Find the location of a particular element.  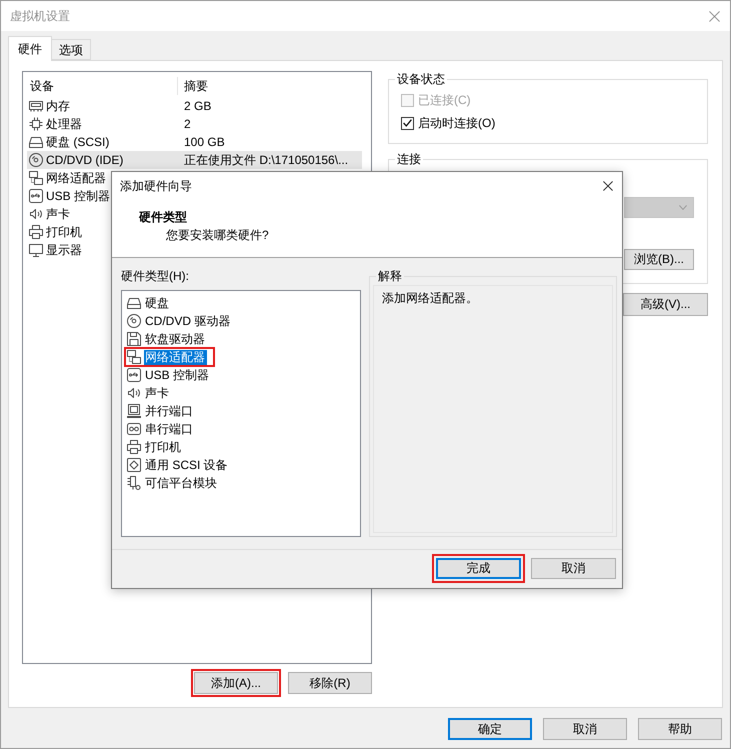

device-name: 打印机 is located at coordinates (64, 232).